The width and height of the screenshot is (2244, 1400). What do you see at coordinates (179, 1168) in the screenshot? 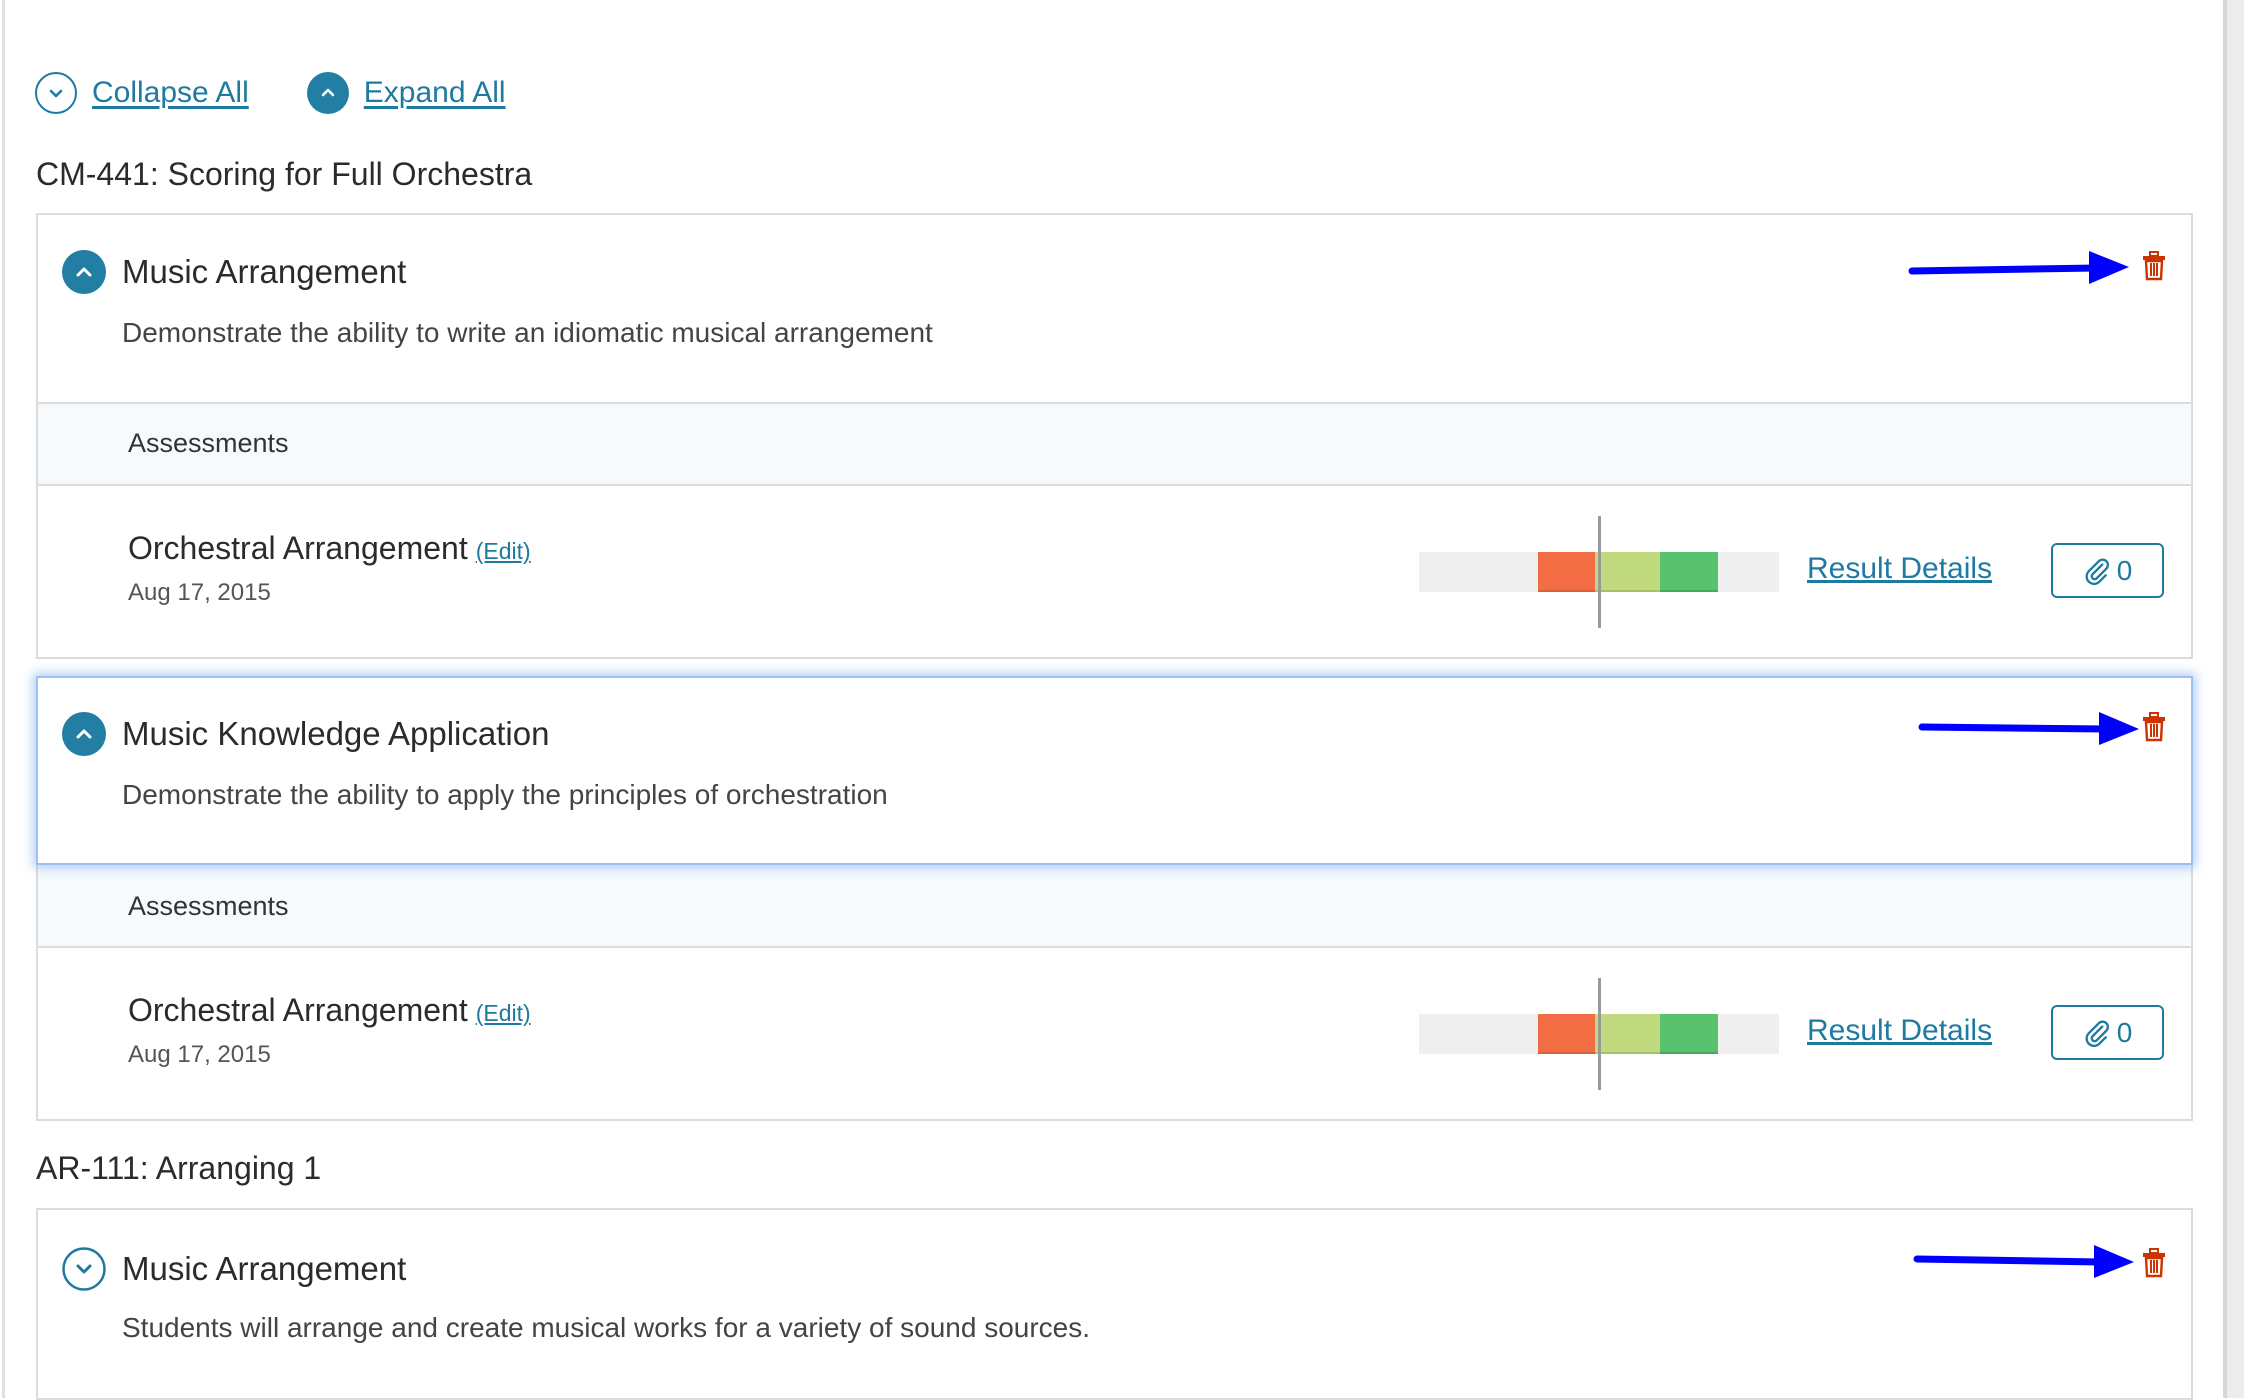
I see `course-heading: AR-111: Arranging 1` at bounding box center [179, 1168].